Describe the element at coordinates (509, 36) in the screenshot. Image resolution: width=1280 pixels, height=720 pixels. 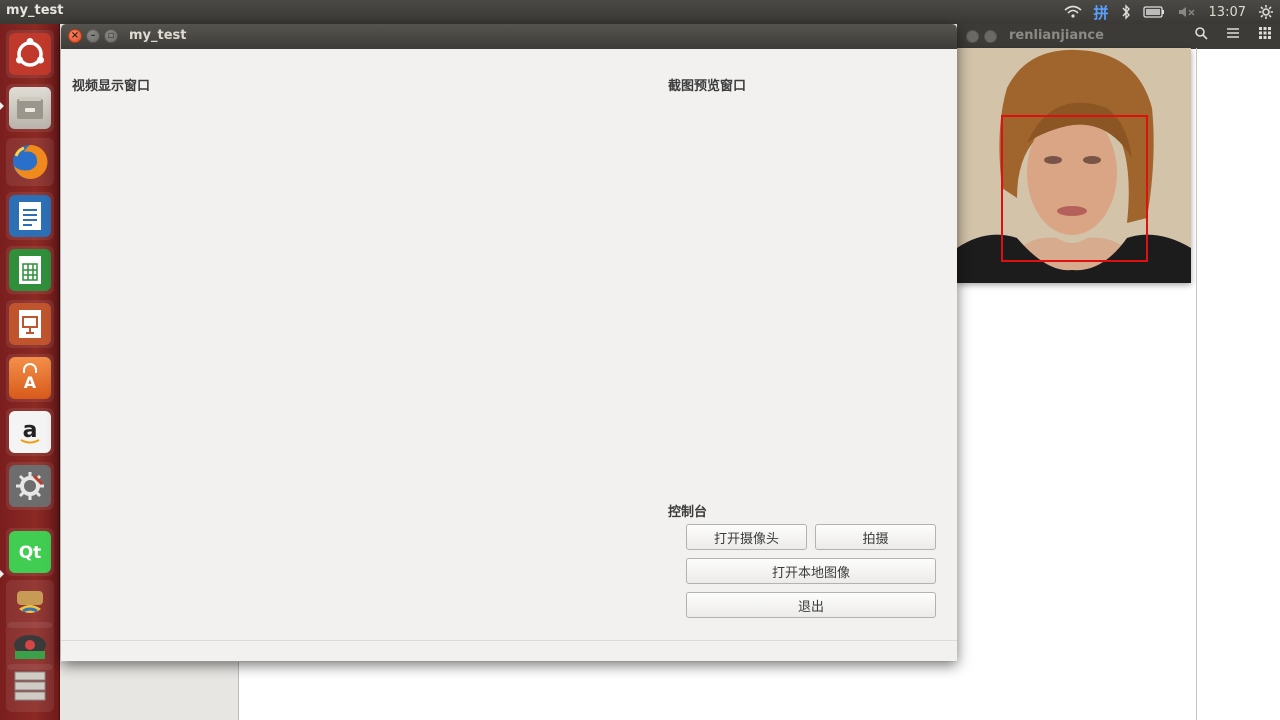
I see `main-window-titlebar: × – ▫ my_test` at that location.